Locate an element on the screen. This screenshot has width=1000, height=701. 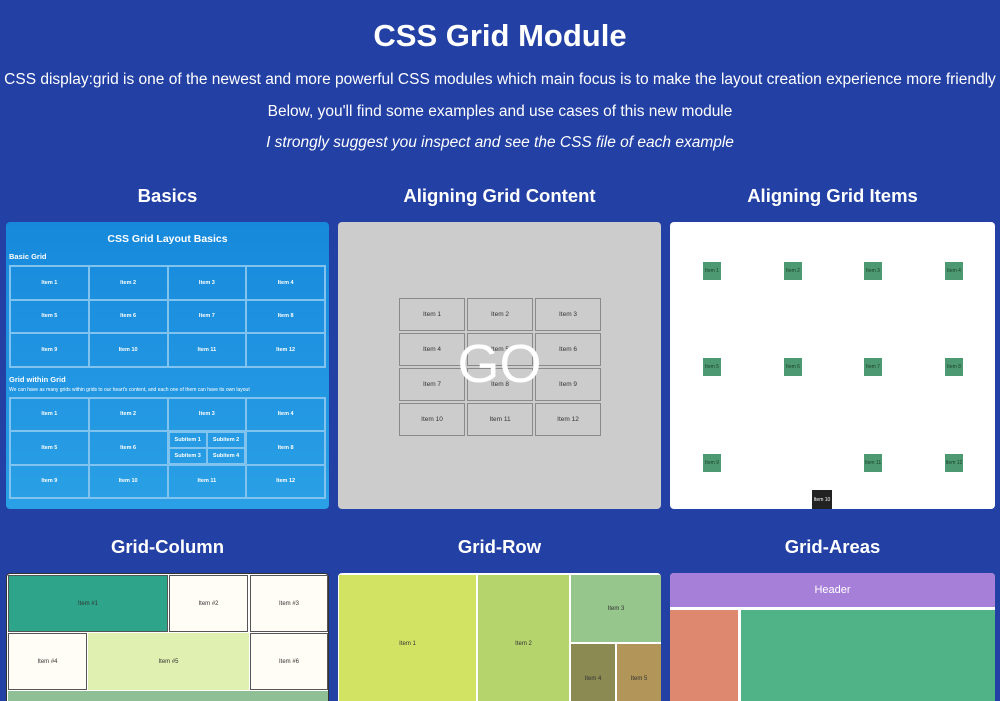
row-item: Item 1 is located at coordinates (407, 638).